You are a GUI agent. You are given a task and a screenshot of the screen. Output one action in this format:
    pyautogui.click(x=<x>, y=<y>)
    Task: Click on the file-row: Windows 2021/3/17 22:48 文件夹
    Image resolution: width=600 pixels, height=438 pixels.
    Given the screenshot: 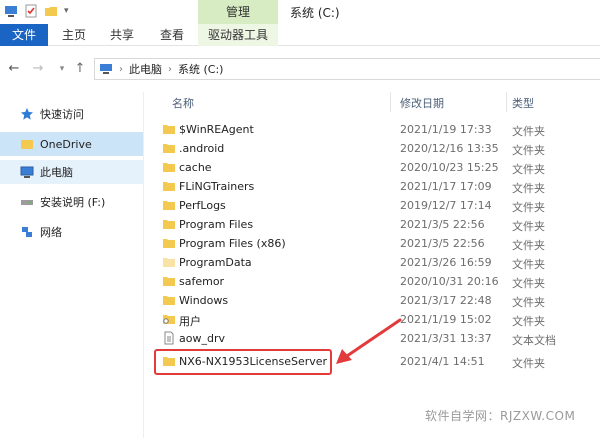 What is the action you would take?
    pyautogui.click(x=375, y=300)
    